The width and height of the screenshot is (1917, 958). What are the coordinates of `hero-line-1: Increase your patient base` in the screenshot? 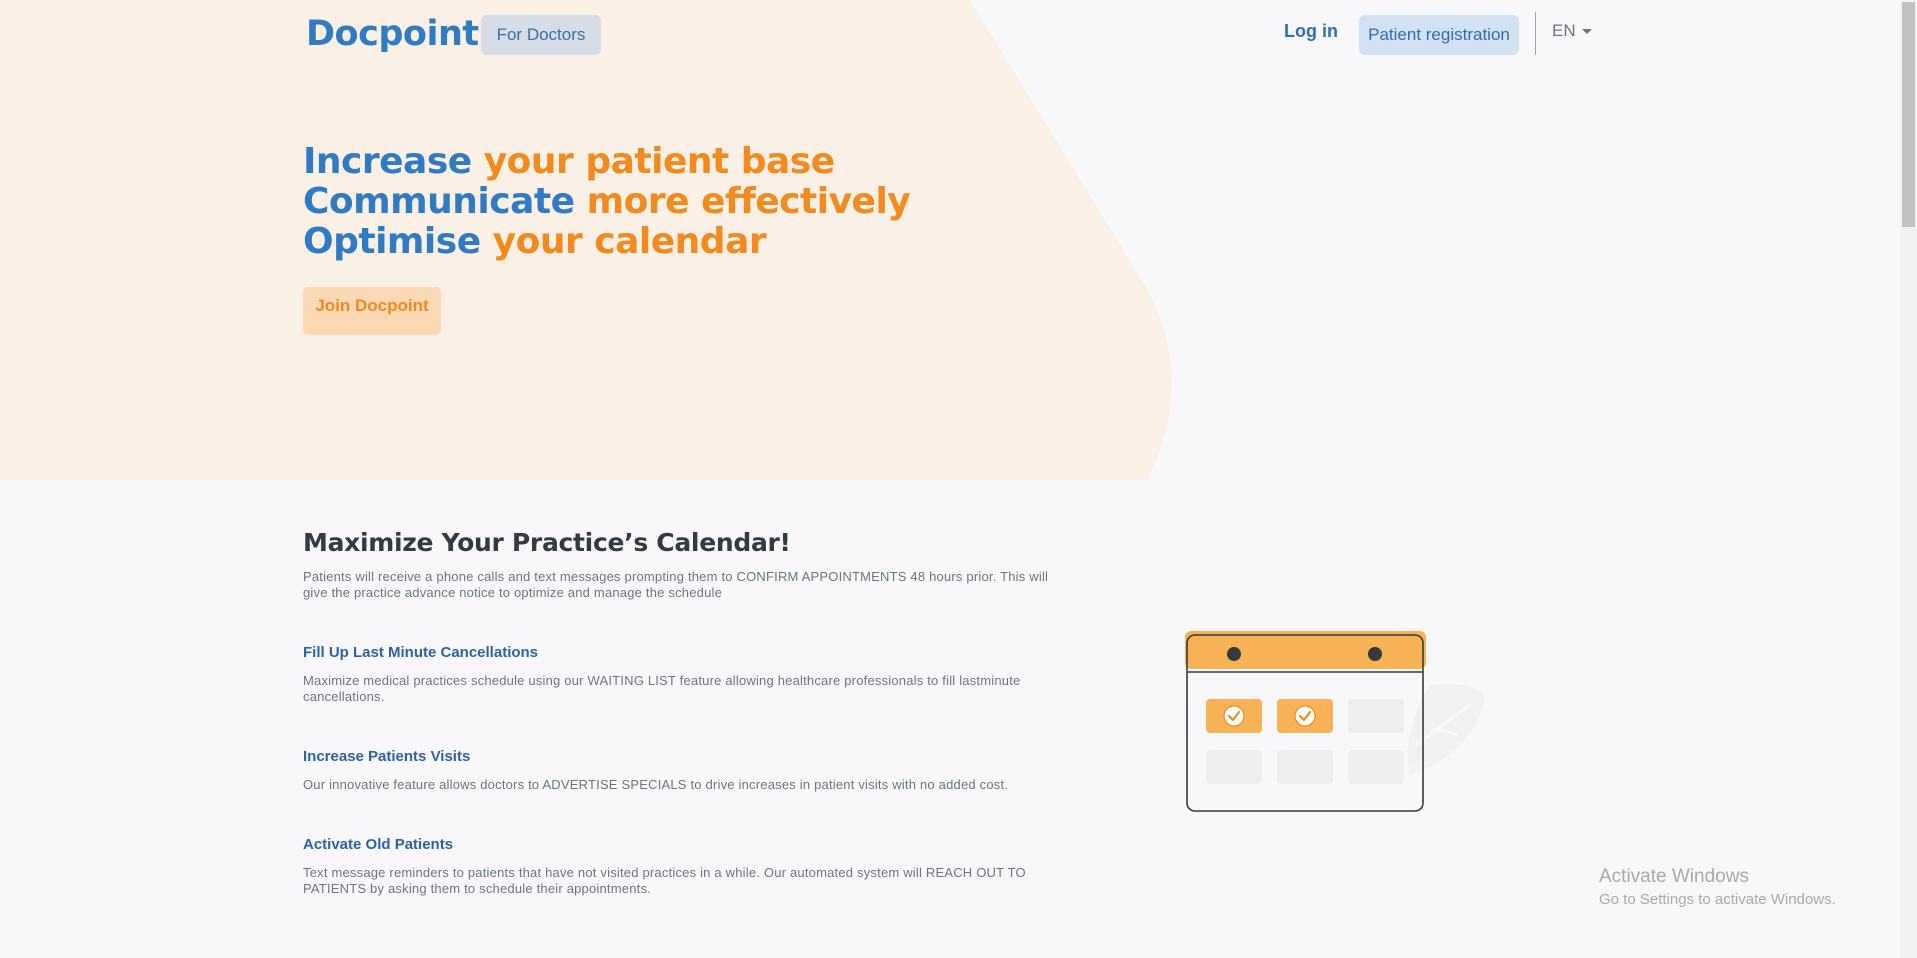 It's located at (569, 161).